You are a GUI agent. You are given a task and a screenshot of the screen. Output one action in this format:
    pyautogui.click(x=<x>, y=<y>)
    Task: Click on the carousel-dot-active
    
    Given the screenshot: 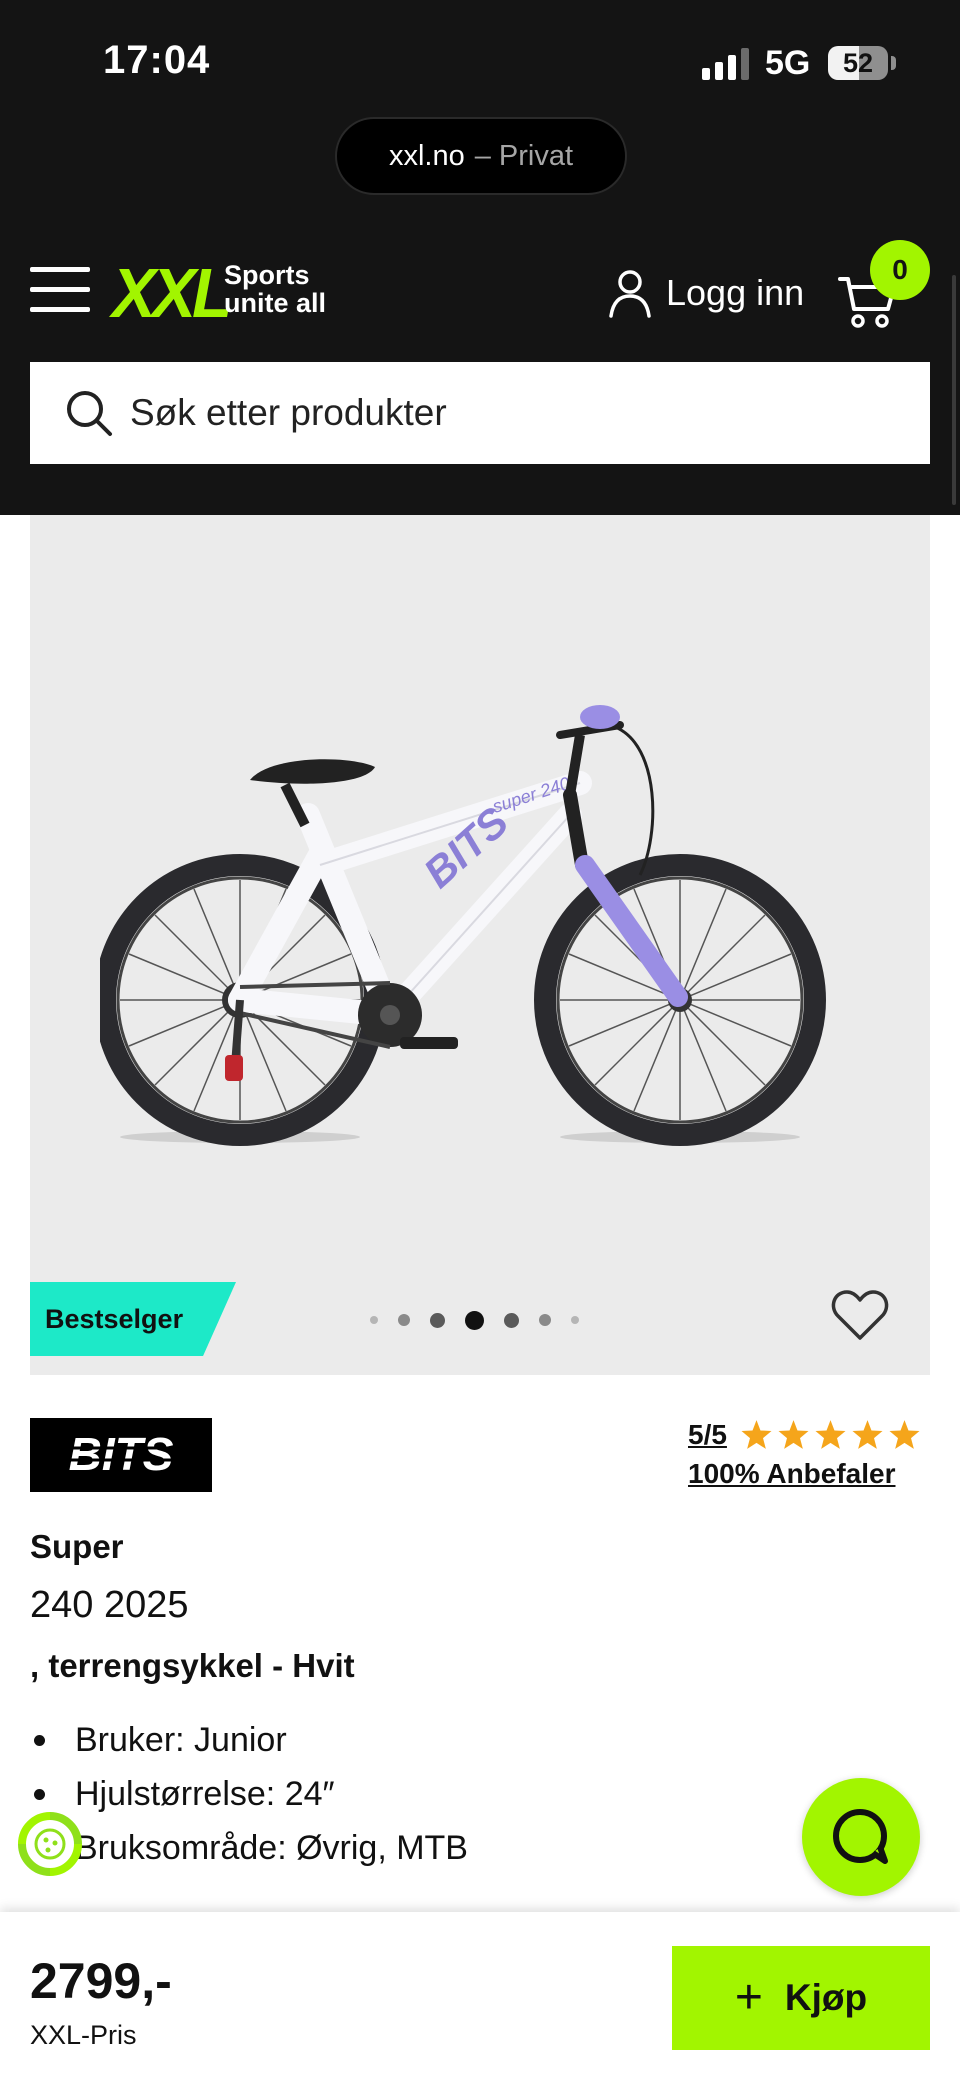 What is the action you would take?
    pyautogui.click(x=474, y=1320)
    